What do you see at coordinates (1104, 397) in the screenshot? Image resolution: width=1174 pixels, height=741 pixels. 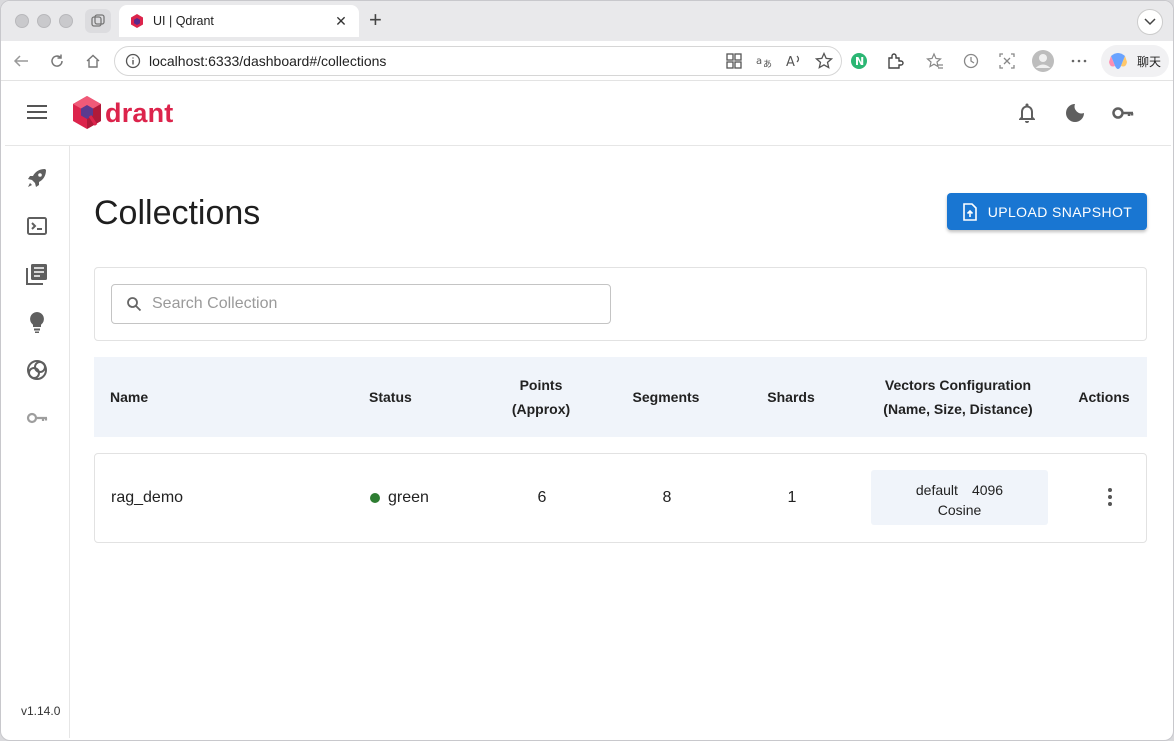 I see `column-header-actions: Actions` at bounding box center [1104, 397].